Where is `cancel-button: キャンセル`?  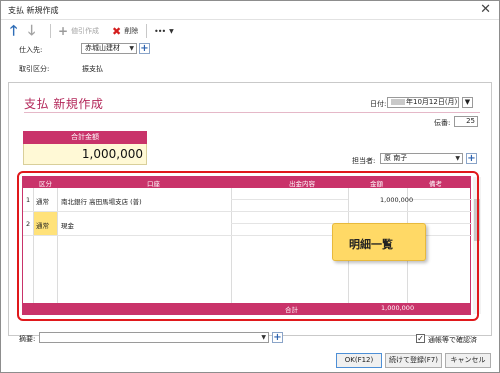 cancel-button: キャンセル is located at coordinates (468, 360).